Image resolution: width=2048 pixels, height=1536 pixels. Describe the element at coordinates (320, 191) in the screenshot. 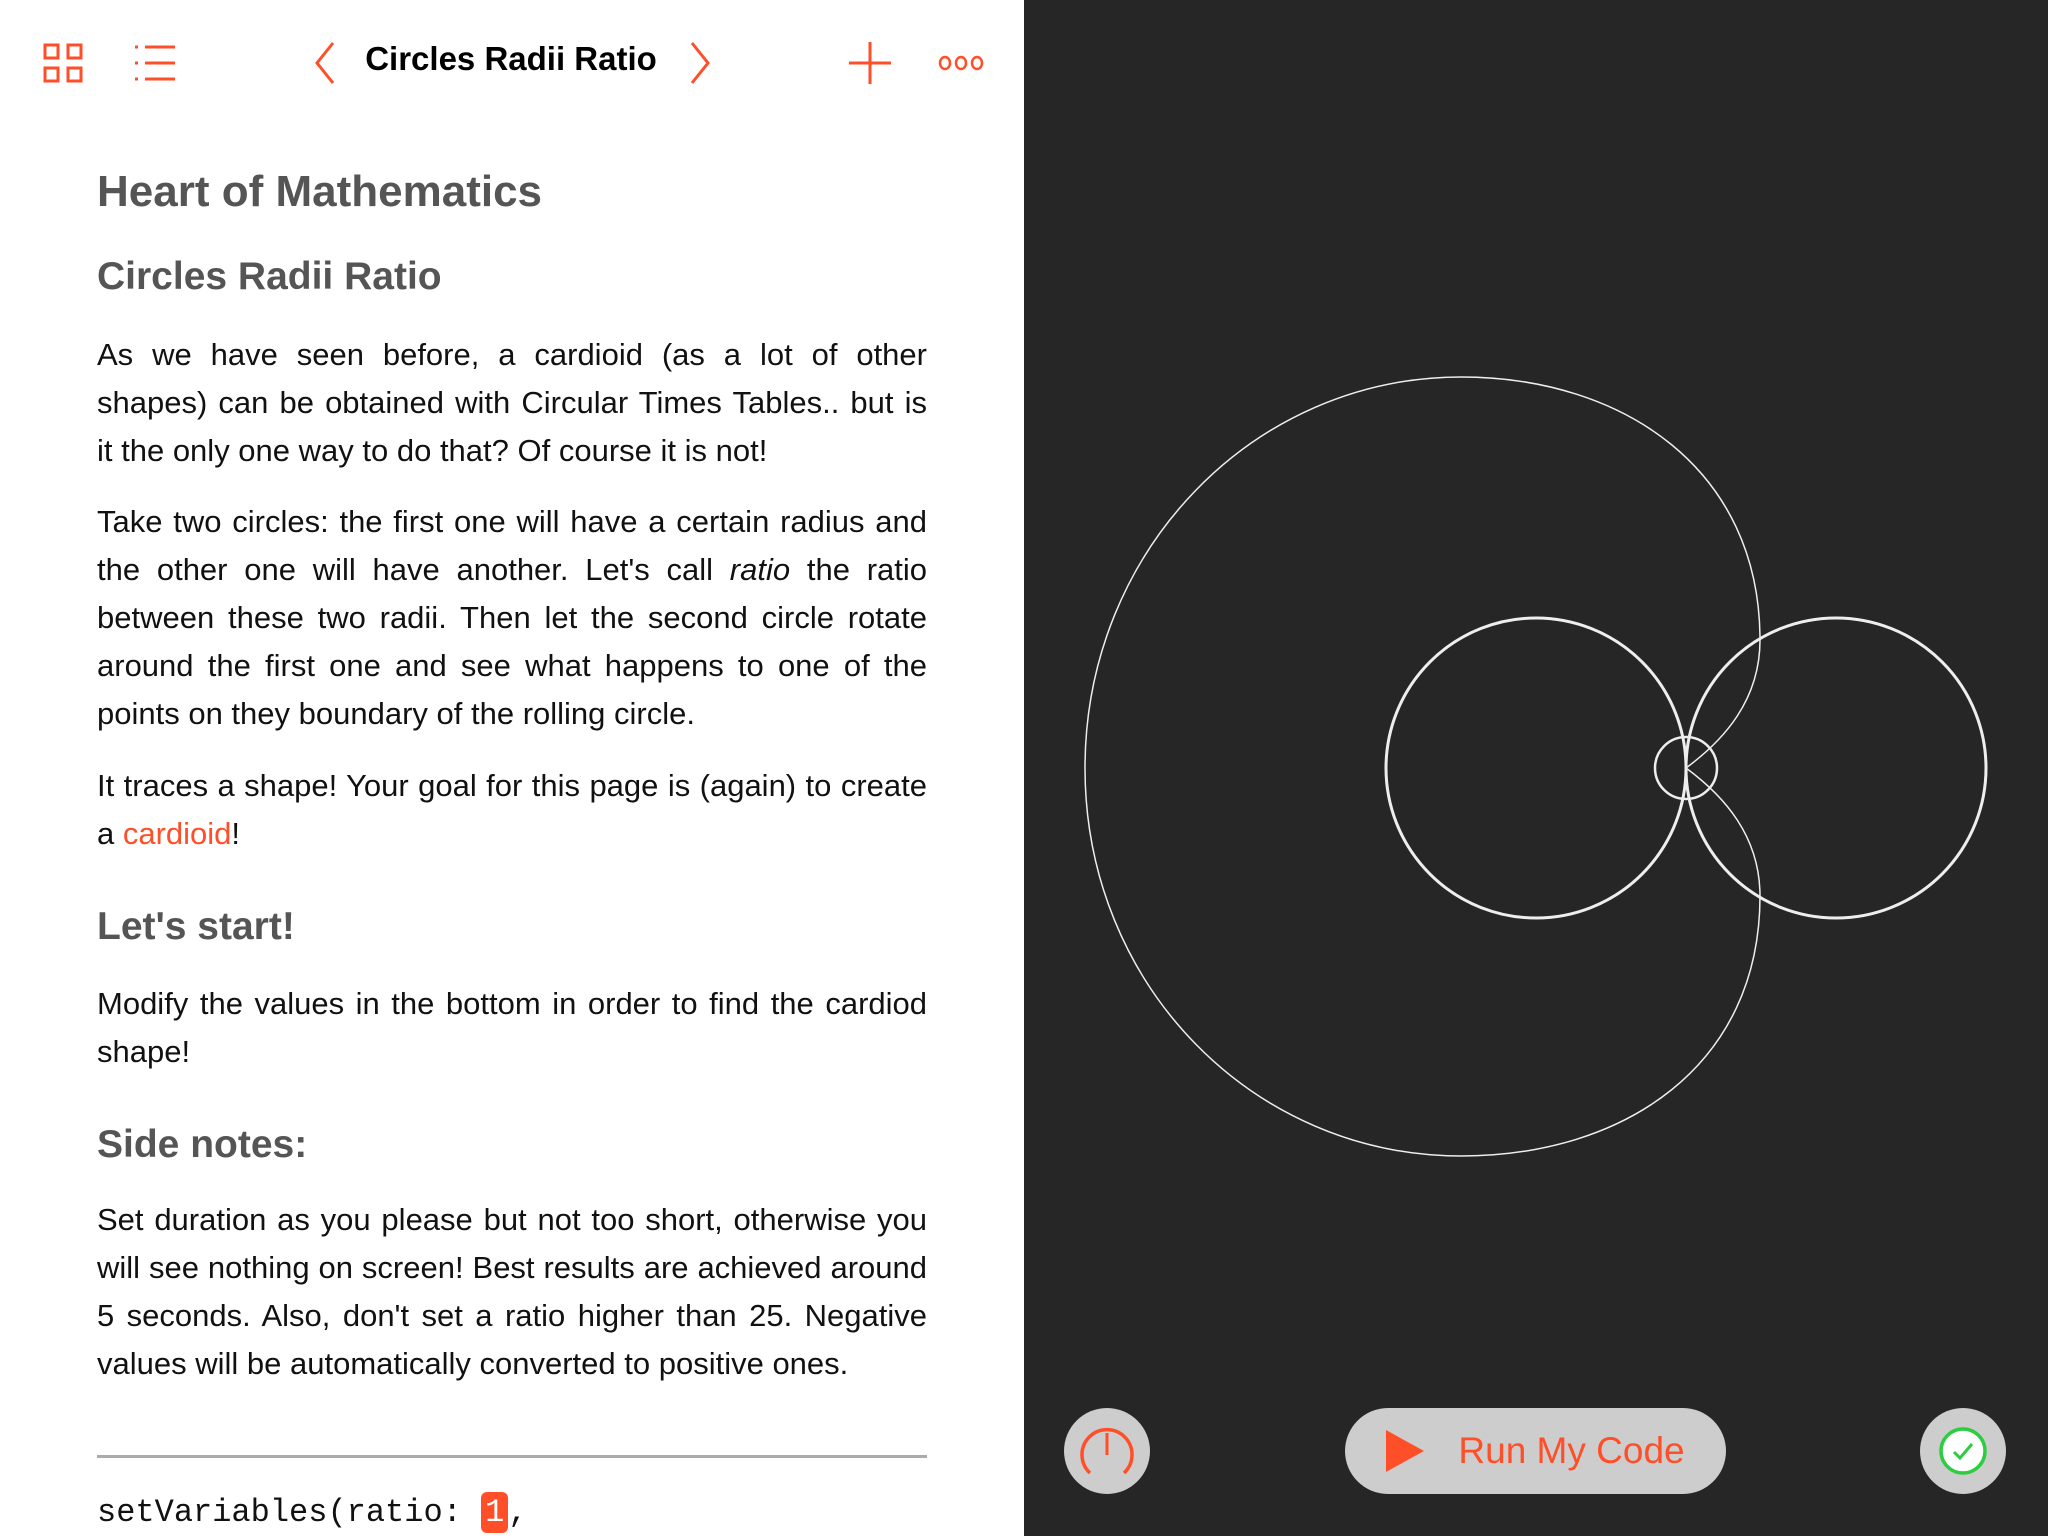

I see `book-title: Heart of Mathematics` at that location.